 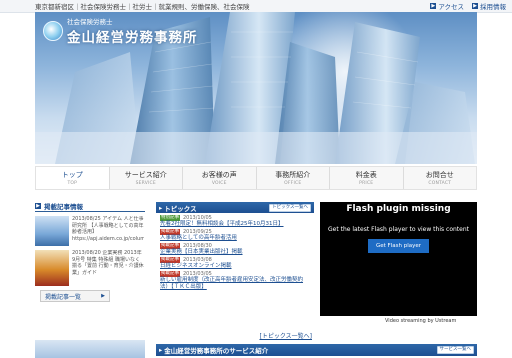 I want to click on nav-item-price: 料金表 PRICE, so click(x=367, y=178).